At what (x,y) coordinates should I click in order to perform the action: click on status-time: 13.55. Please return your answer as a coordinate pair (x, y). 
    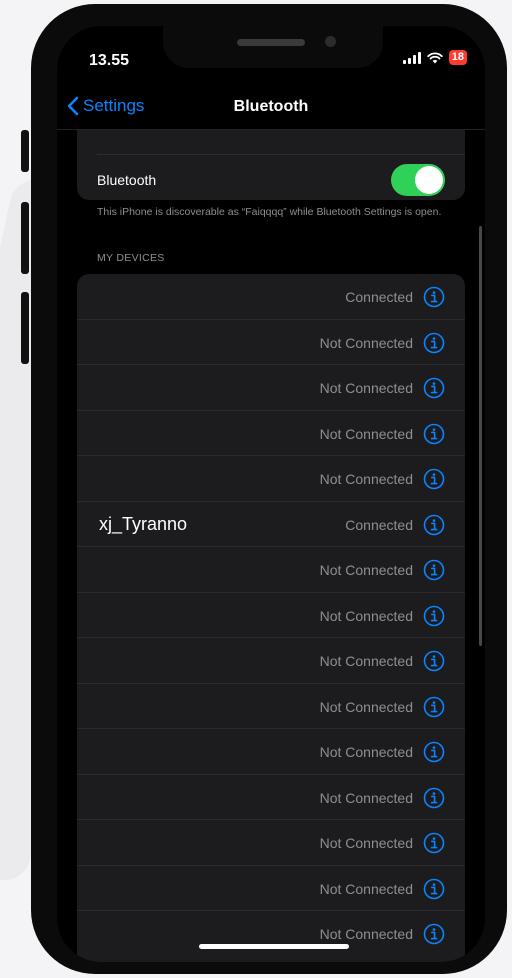
    Looking at the image, I should click on (109, 60).